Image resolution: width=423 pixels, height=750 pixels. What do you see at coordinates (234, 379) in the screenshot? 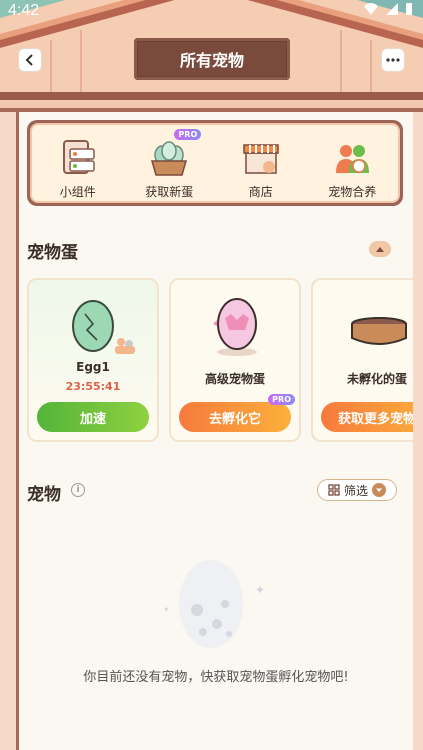
I see `egg-card-name: 高级宠物蛋` at bounding box center [234, 379].